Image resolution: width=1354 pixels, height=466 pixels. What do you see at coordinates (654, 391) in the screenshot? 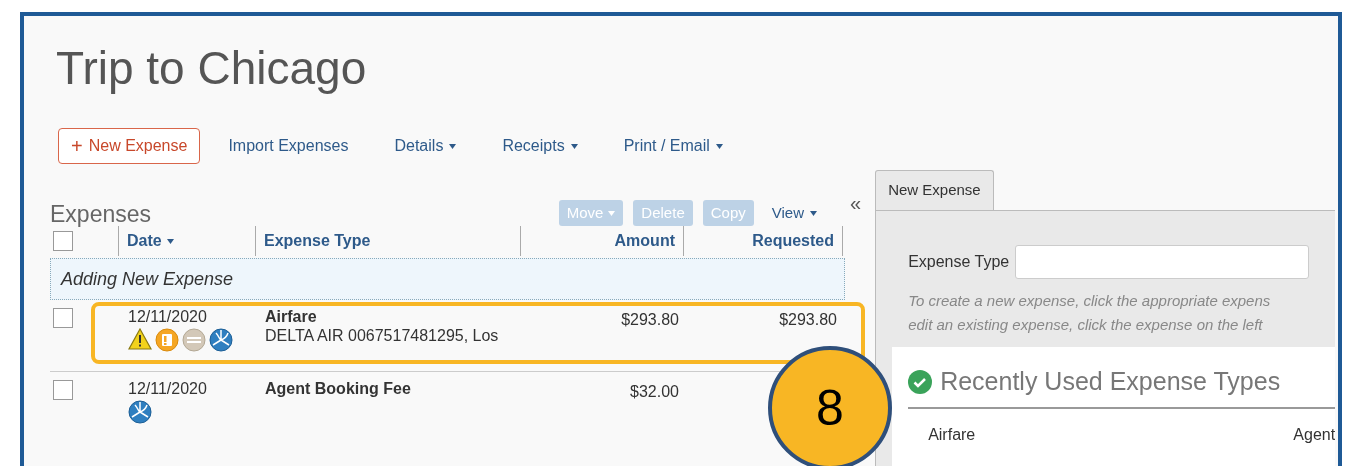
I see `amount-text: $32.00` at bounding box center [654, 391].